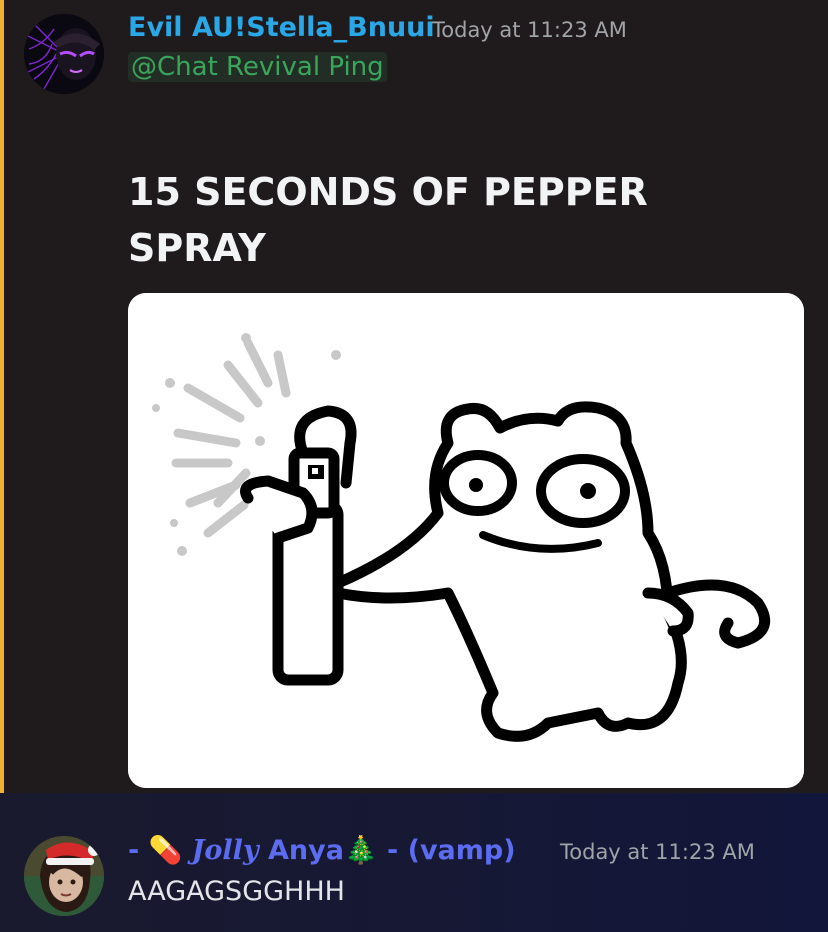 The width and height of the screenshot is (828, 932). I want to click on christmas-tree-emoji-icon: 🎄, so click(360, 850).